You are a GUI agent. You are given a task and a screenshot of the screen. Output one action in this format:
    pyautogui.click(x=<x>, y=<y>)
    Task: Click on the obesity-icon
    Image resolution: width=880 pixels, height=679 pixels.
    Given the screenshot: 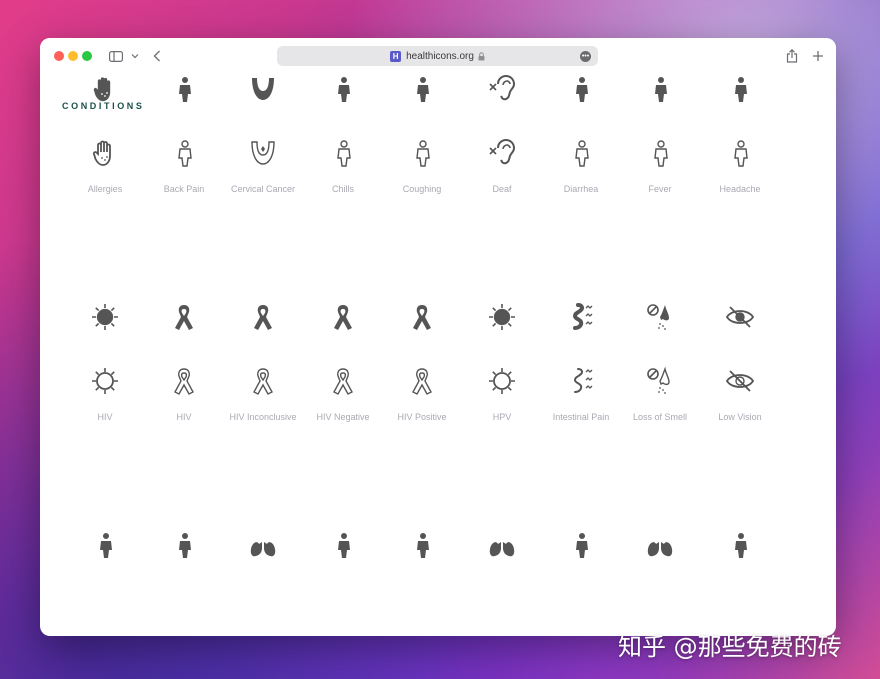 What is the action you would take?
    pyautogui.click(x=184, y=545)
    